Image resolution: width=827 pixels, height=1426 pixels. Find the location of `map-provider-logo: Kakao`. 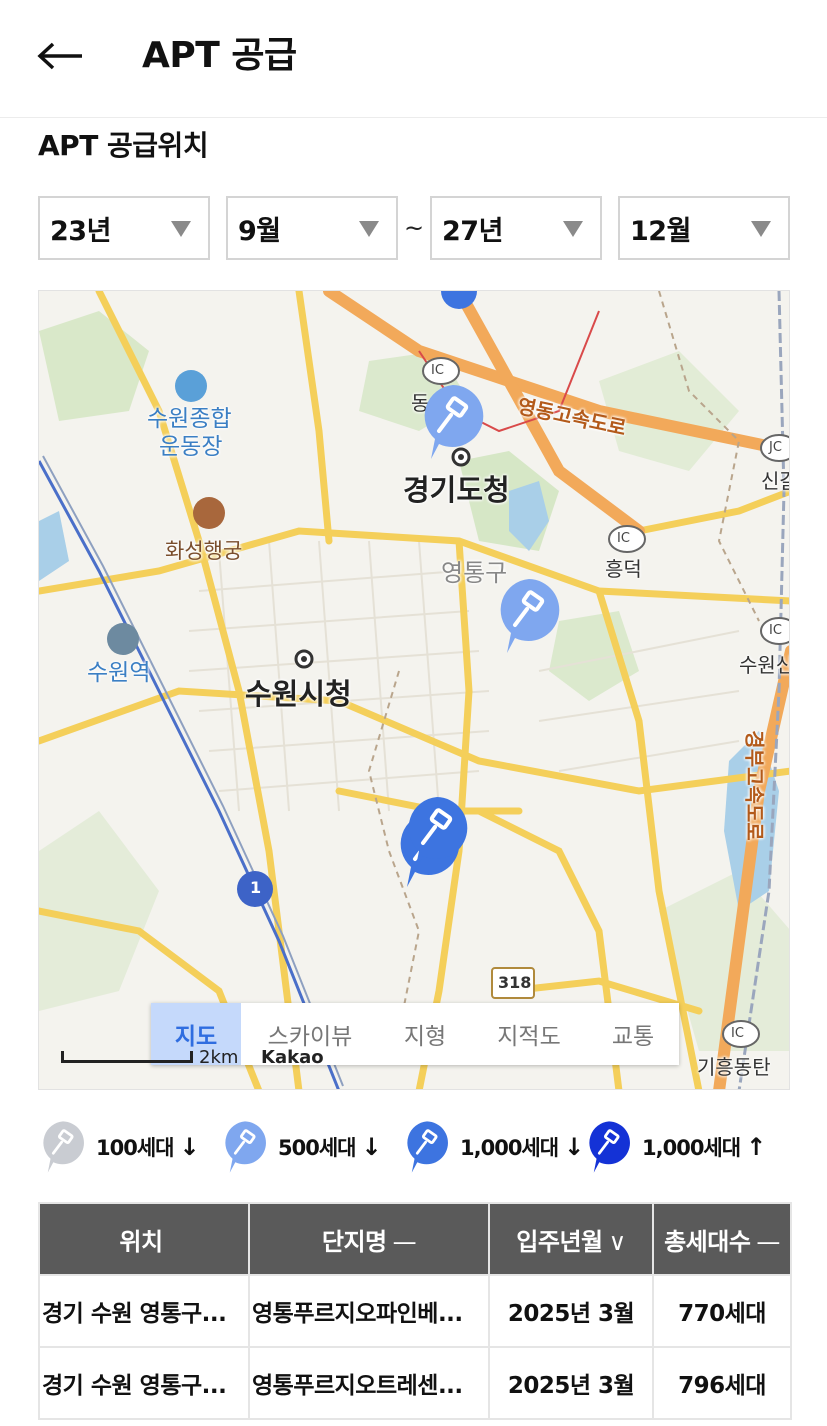

map-provider-logo: Kakao is located at coordinates (292, 1057).